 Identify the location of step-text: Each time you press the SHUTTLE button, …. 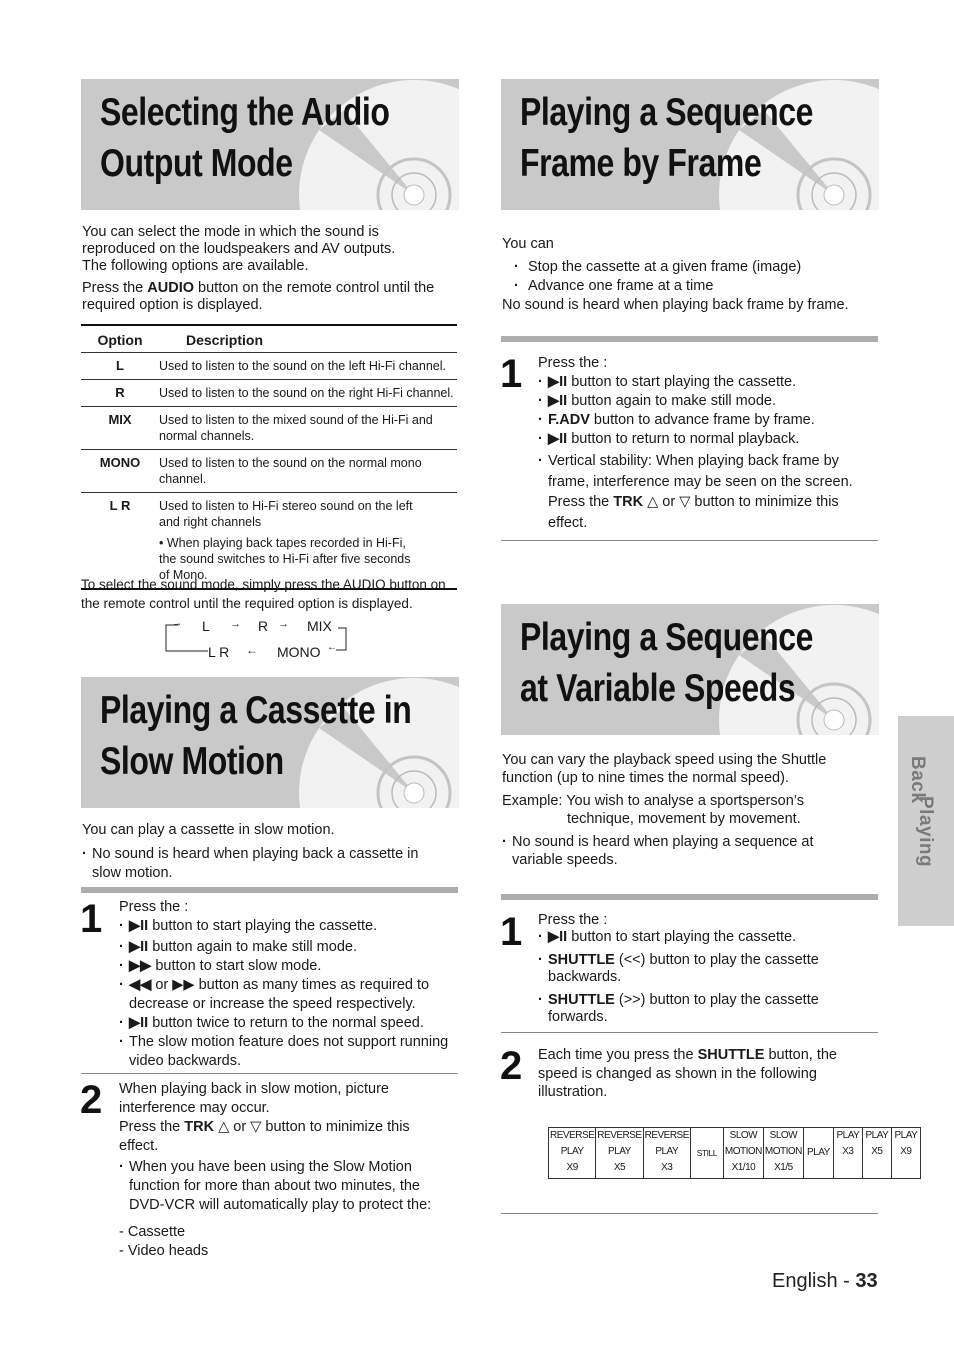
(698, 1074).